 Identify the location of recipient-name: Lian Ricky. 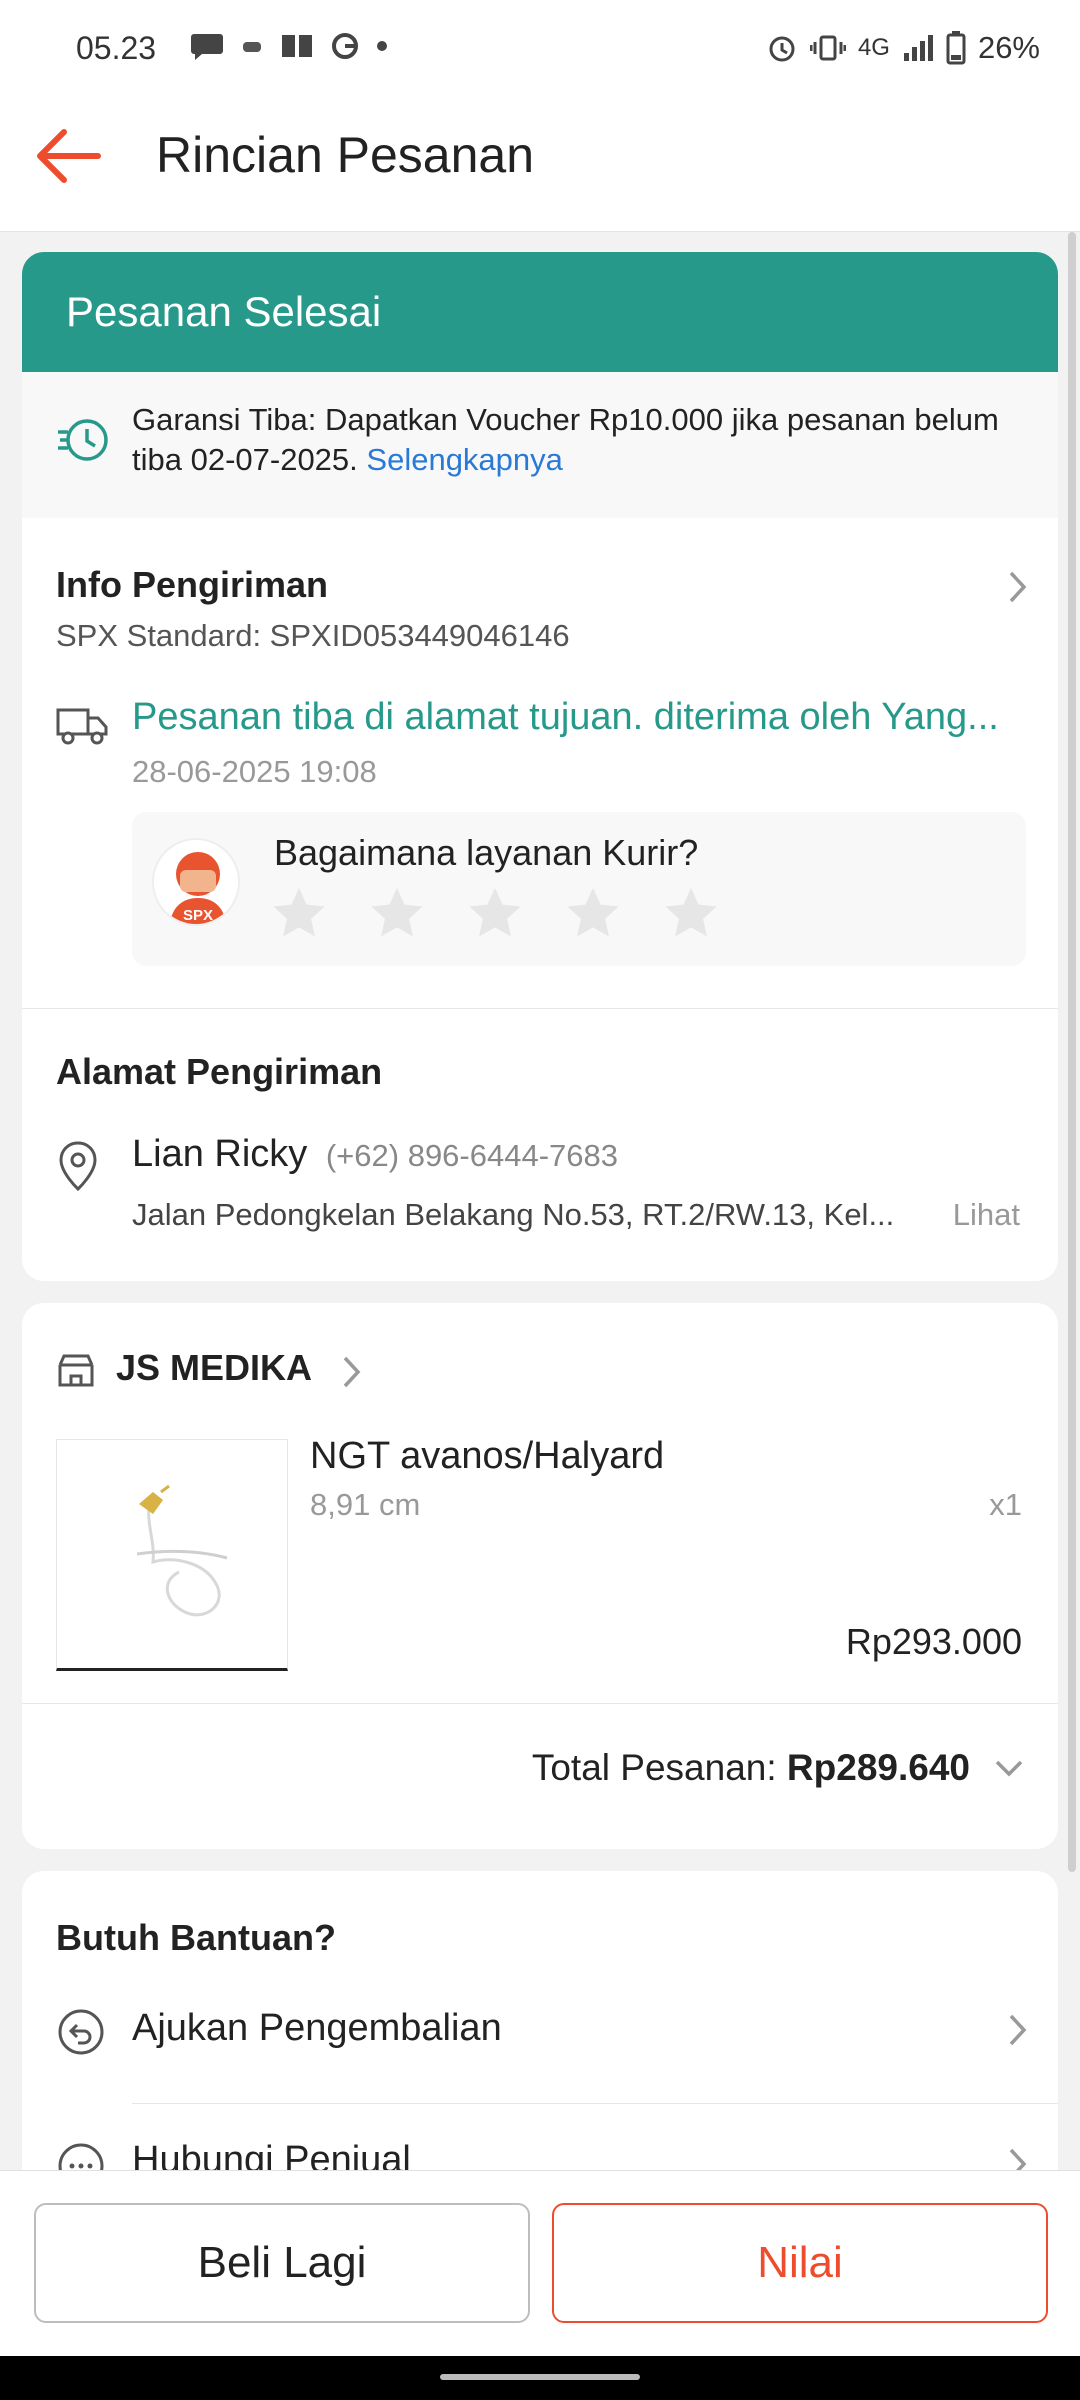
(220, 1154).